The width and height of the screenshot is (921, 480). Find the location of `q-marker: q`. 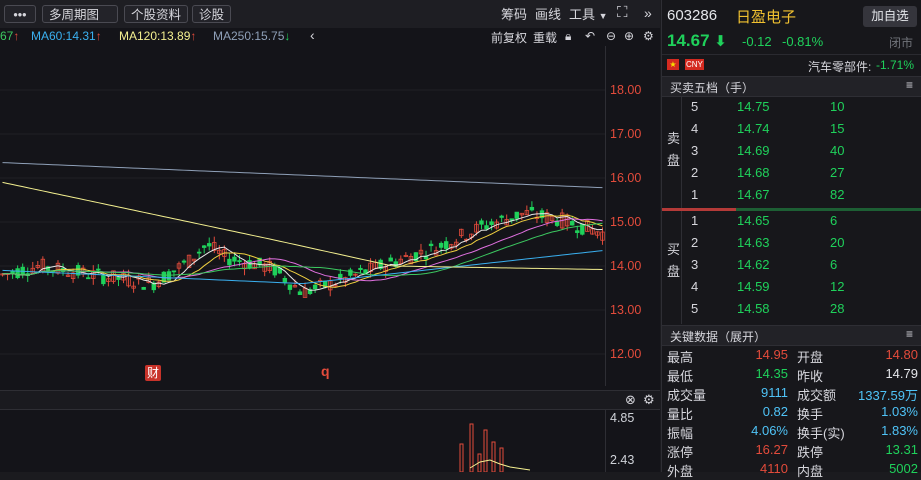

q-marker: q is located at coordinates (325, 371).